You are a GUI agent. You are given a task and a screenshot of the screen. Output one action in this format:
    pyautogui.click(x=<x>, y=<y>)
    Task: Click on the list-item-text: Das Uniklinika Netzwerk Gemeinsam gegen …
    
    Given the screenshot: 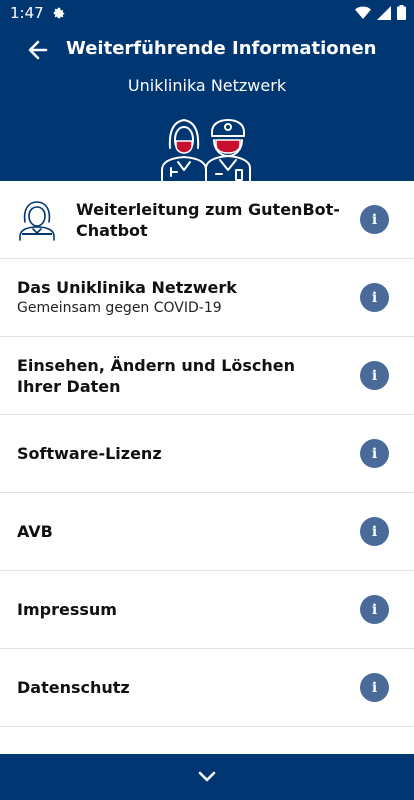 What is the action you would take?
    pyautogui.click(x=177, y=297)
    